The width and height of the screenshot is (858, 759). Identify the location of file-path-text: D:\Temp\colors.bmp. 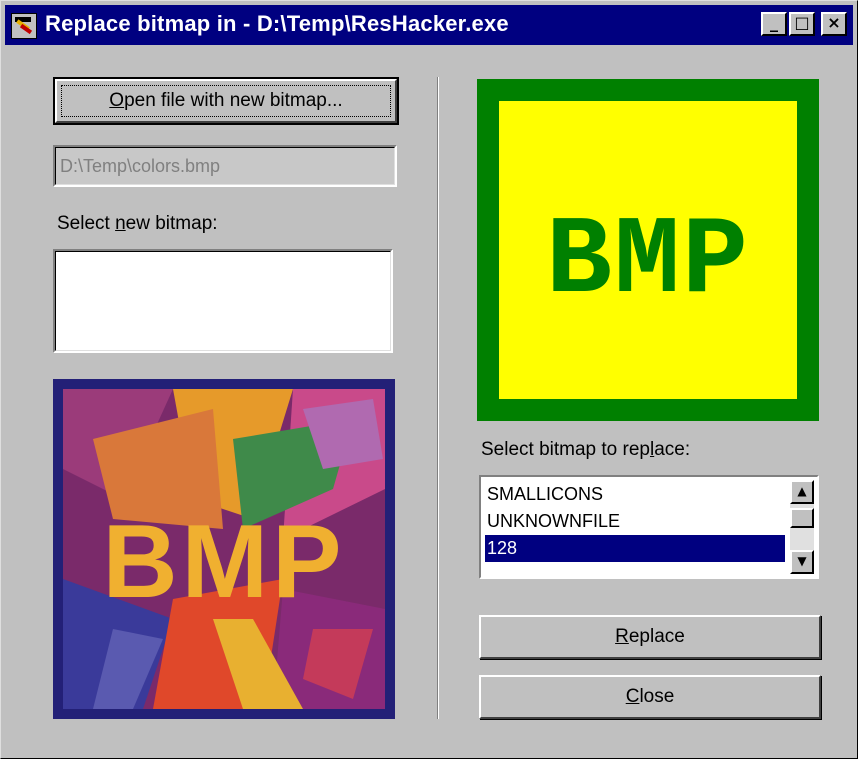
(140, 166).